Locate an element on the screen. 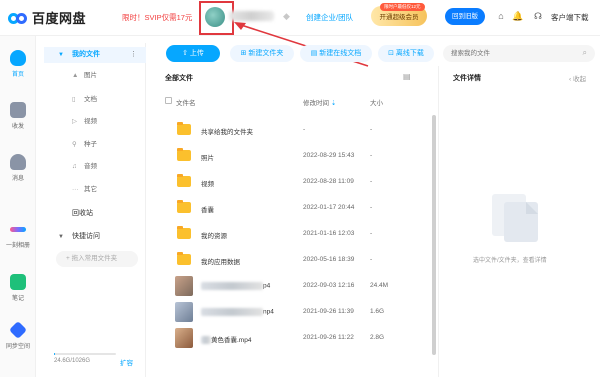  seed-icon: ⚲ is located at coordinates (74, 144).